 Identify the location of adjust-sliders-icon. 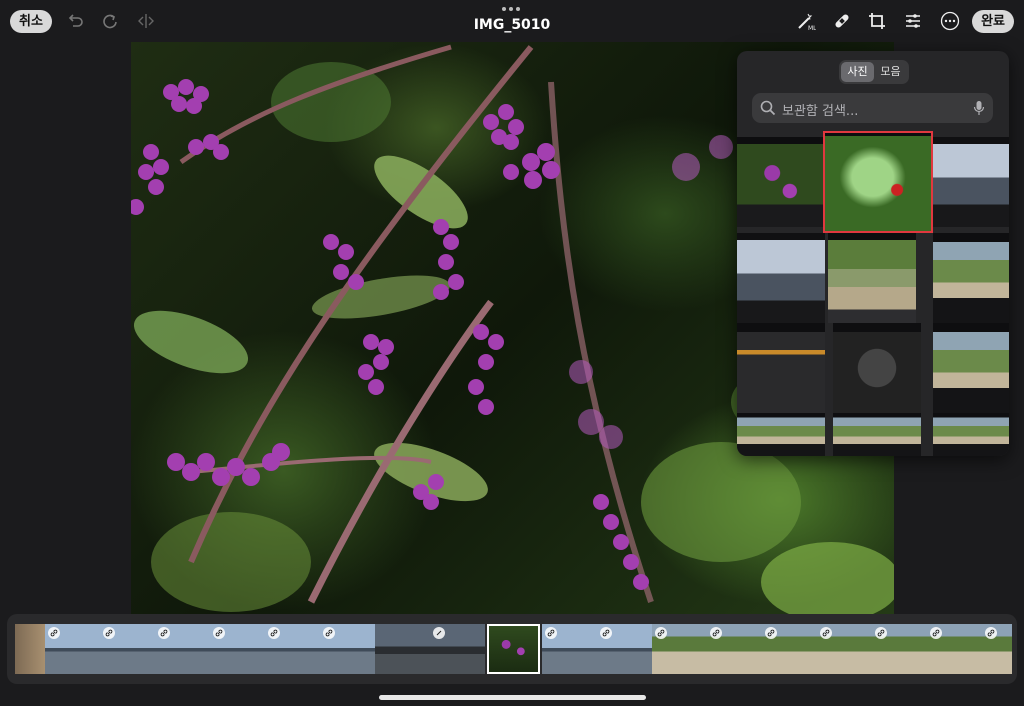
(913, 21).